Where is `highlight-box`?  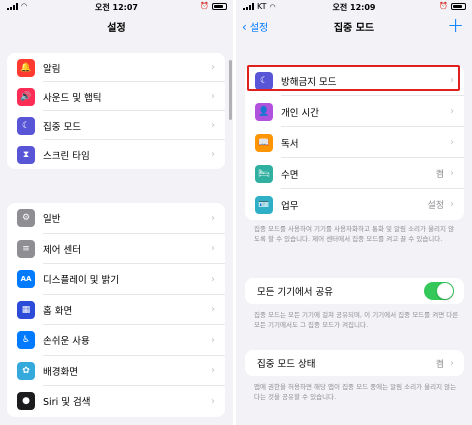 highlight-box is located at coordinates (353, 78).